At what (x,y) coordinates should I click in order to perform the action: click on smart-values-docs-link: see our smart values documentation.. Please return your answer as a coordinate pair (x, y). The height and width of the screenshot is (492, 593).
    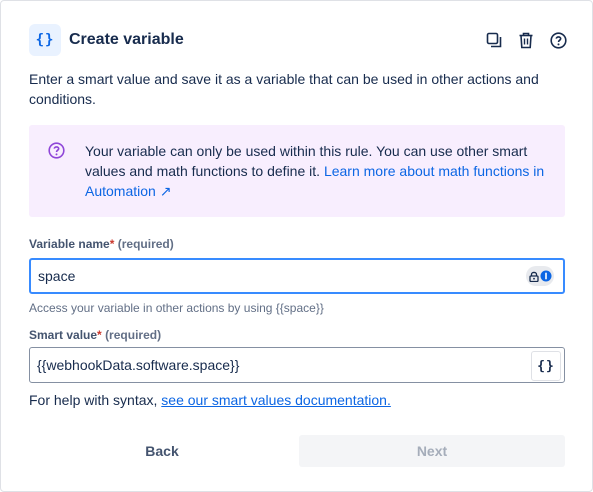
    Looking at the image, I should click on (276, 400).